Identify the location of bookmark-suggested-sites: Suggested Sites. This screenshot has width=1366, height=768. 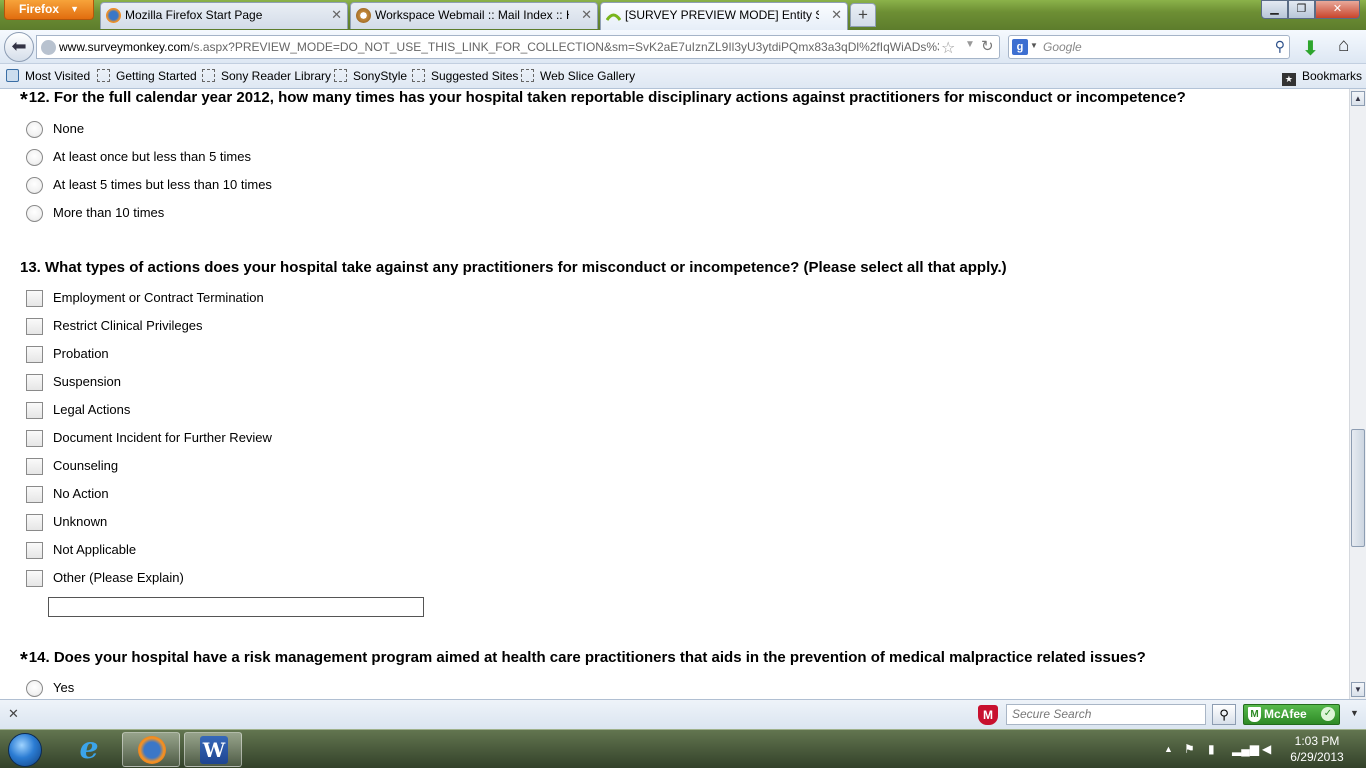
(465, 76).